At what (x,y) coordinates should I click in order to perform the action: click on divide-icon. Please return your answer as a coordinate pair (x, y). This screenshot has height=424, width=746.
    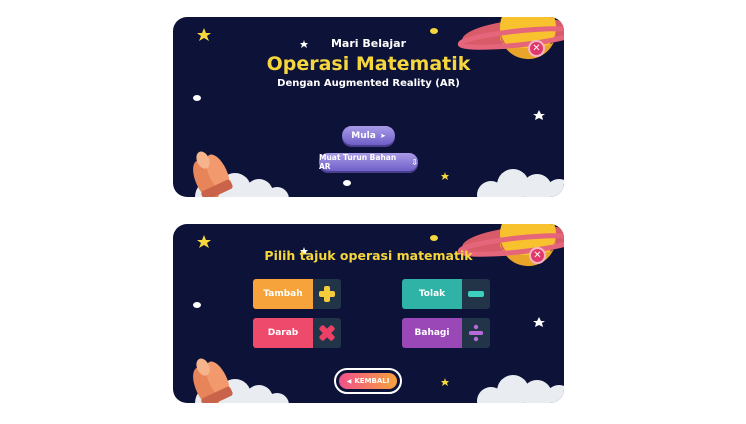
    Looking at the image, I should click on (476, 333).